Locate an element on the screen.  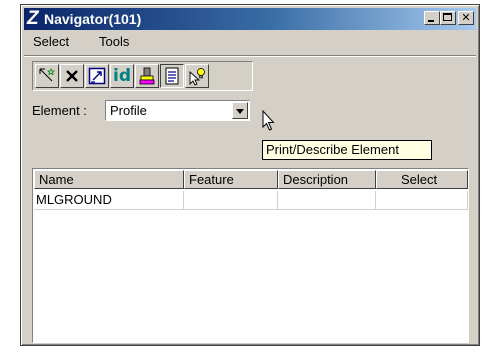
app-icon: Z is located at coordinates (33, 18).